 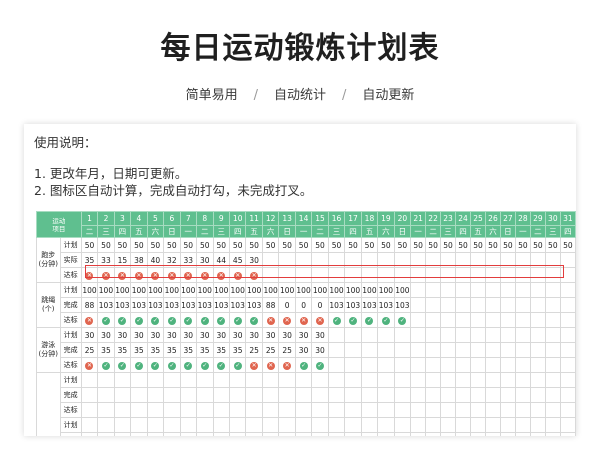 I want to click on table-row: 游泳 (分钟) 计划 30 30 30 30 30 30 30 30 30 30 30 30 30 30 30, so click(x=306, y=350).